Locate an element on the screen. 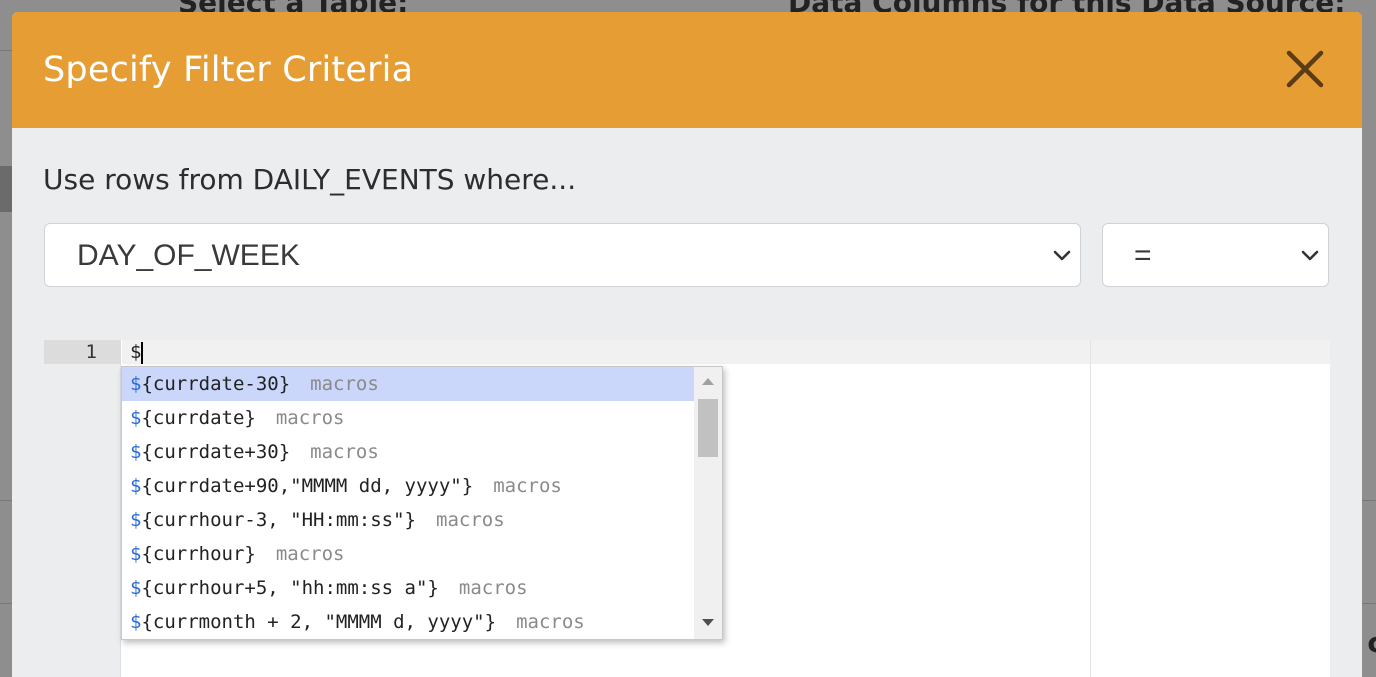 Image resolution: width=1376 pixels, height=677 pixels. editor-gutter is located at coordinates (82, 508).